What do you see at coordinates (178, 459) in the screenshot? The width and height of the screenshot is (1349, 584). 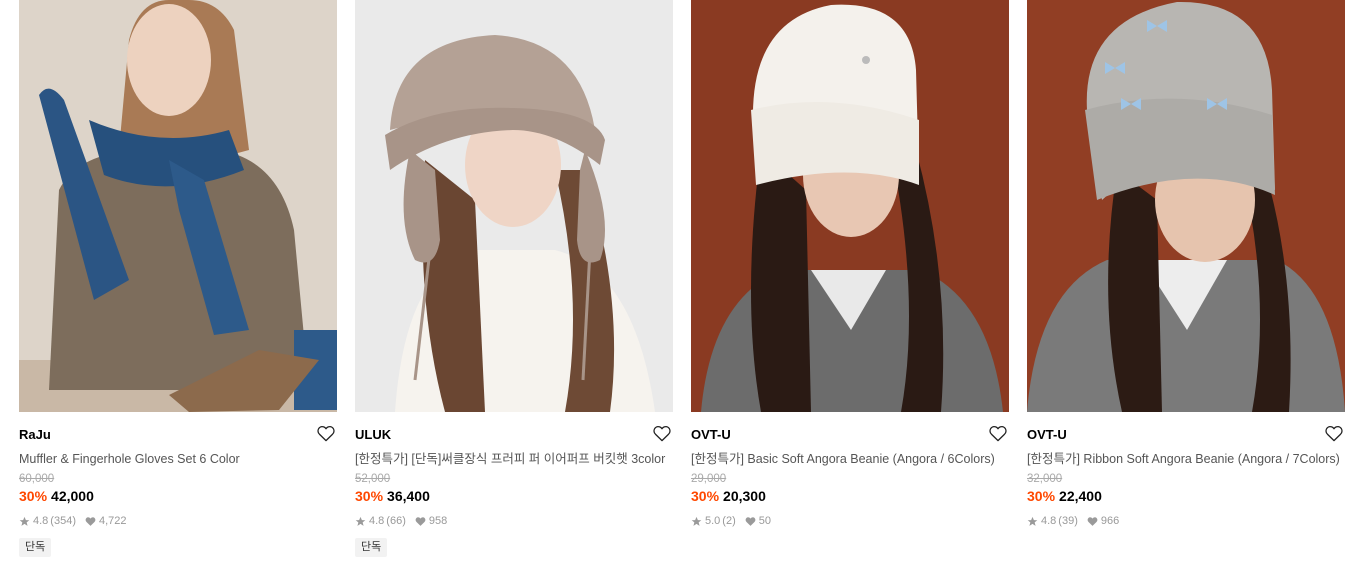 I see `product-name: Muffler & Fingerhole Gloves Set 6 Color` at bounding box center [178, 459].